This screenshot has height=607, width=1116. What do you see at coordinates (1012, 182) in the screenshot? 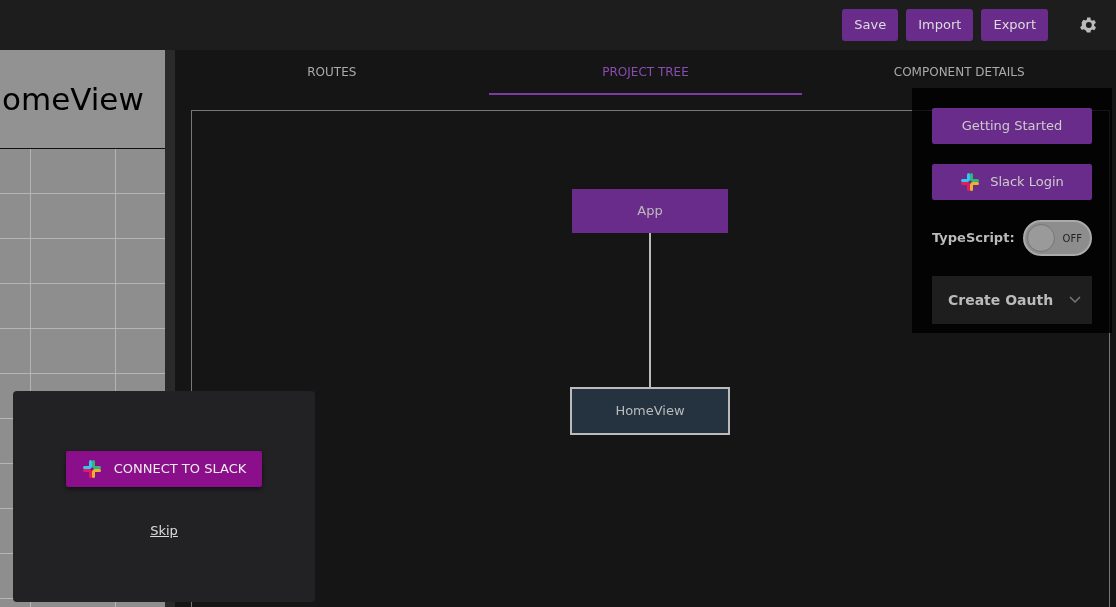
I see `menu-button: Slack Login` at bounding box center [1012, 182].